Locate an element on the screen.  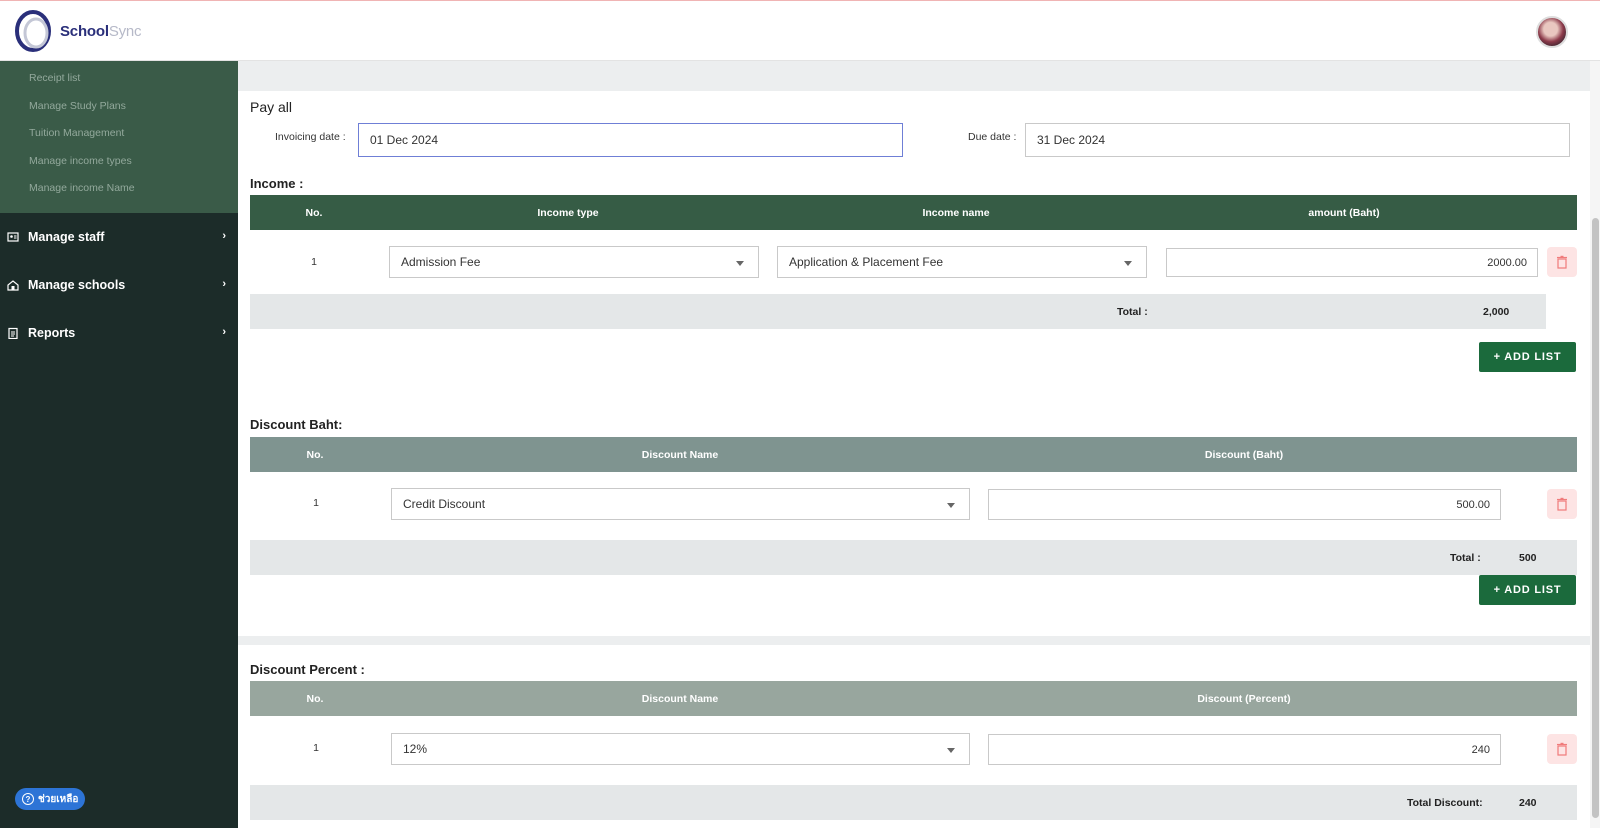
col-amount: amount (Baht) is located at coordinates (1344, 213).